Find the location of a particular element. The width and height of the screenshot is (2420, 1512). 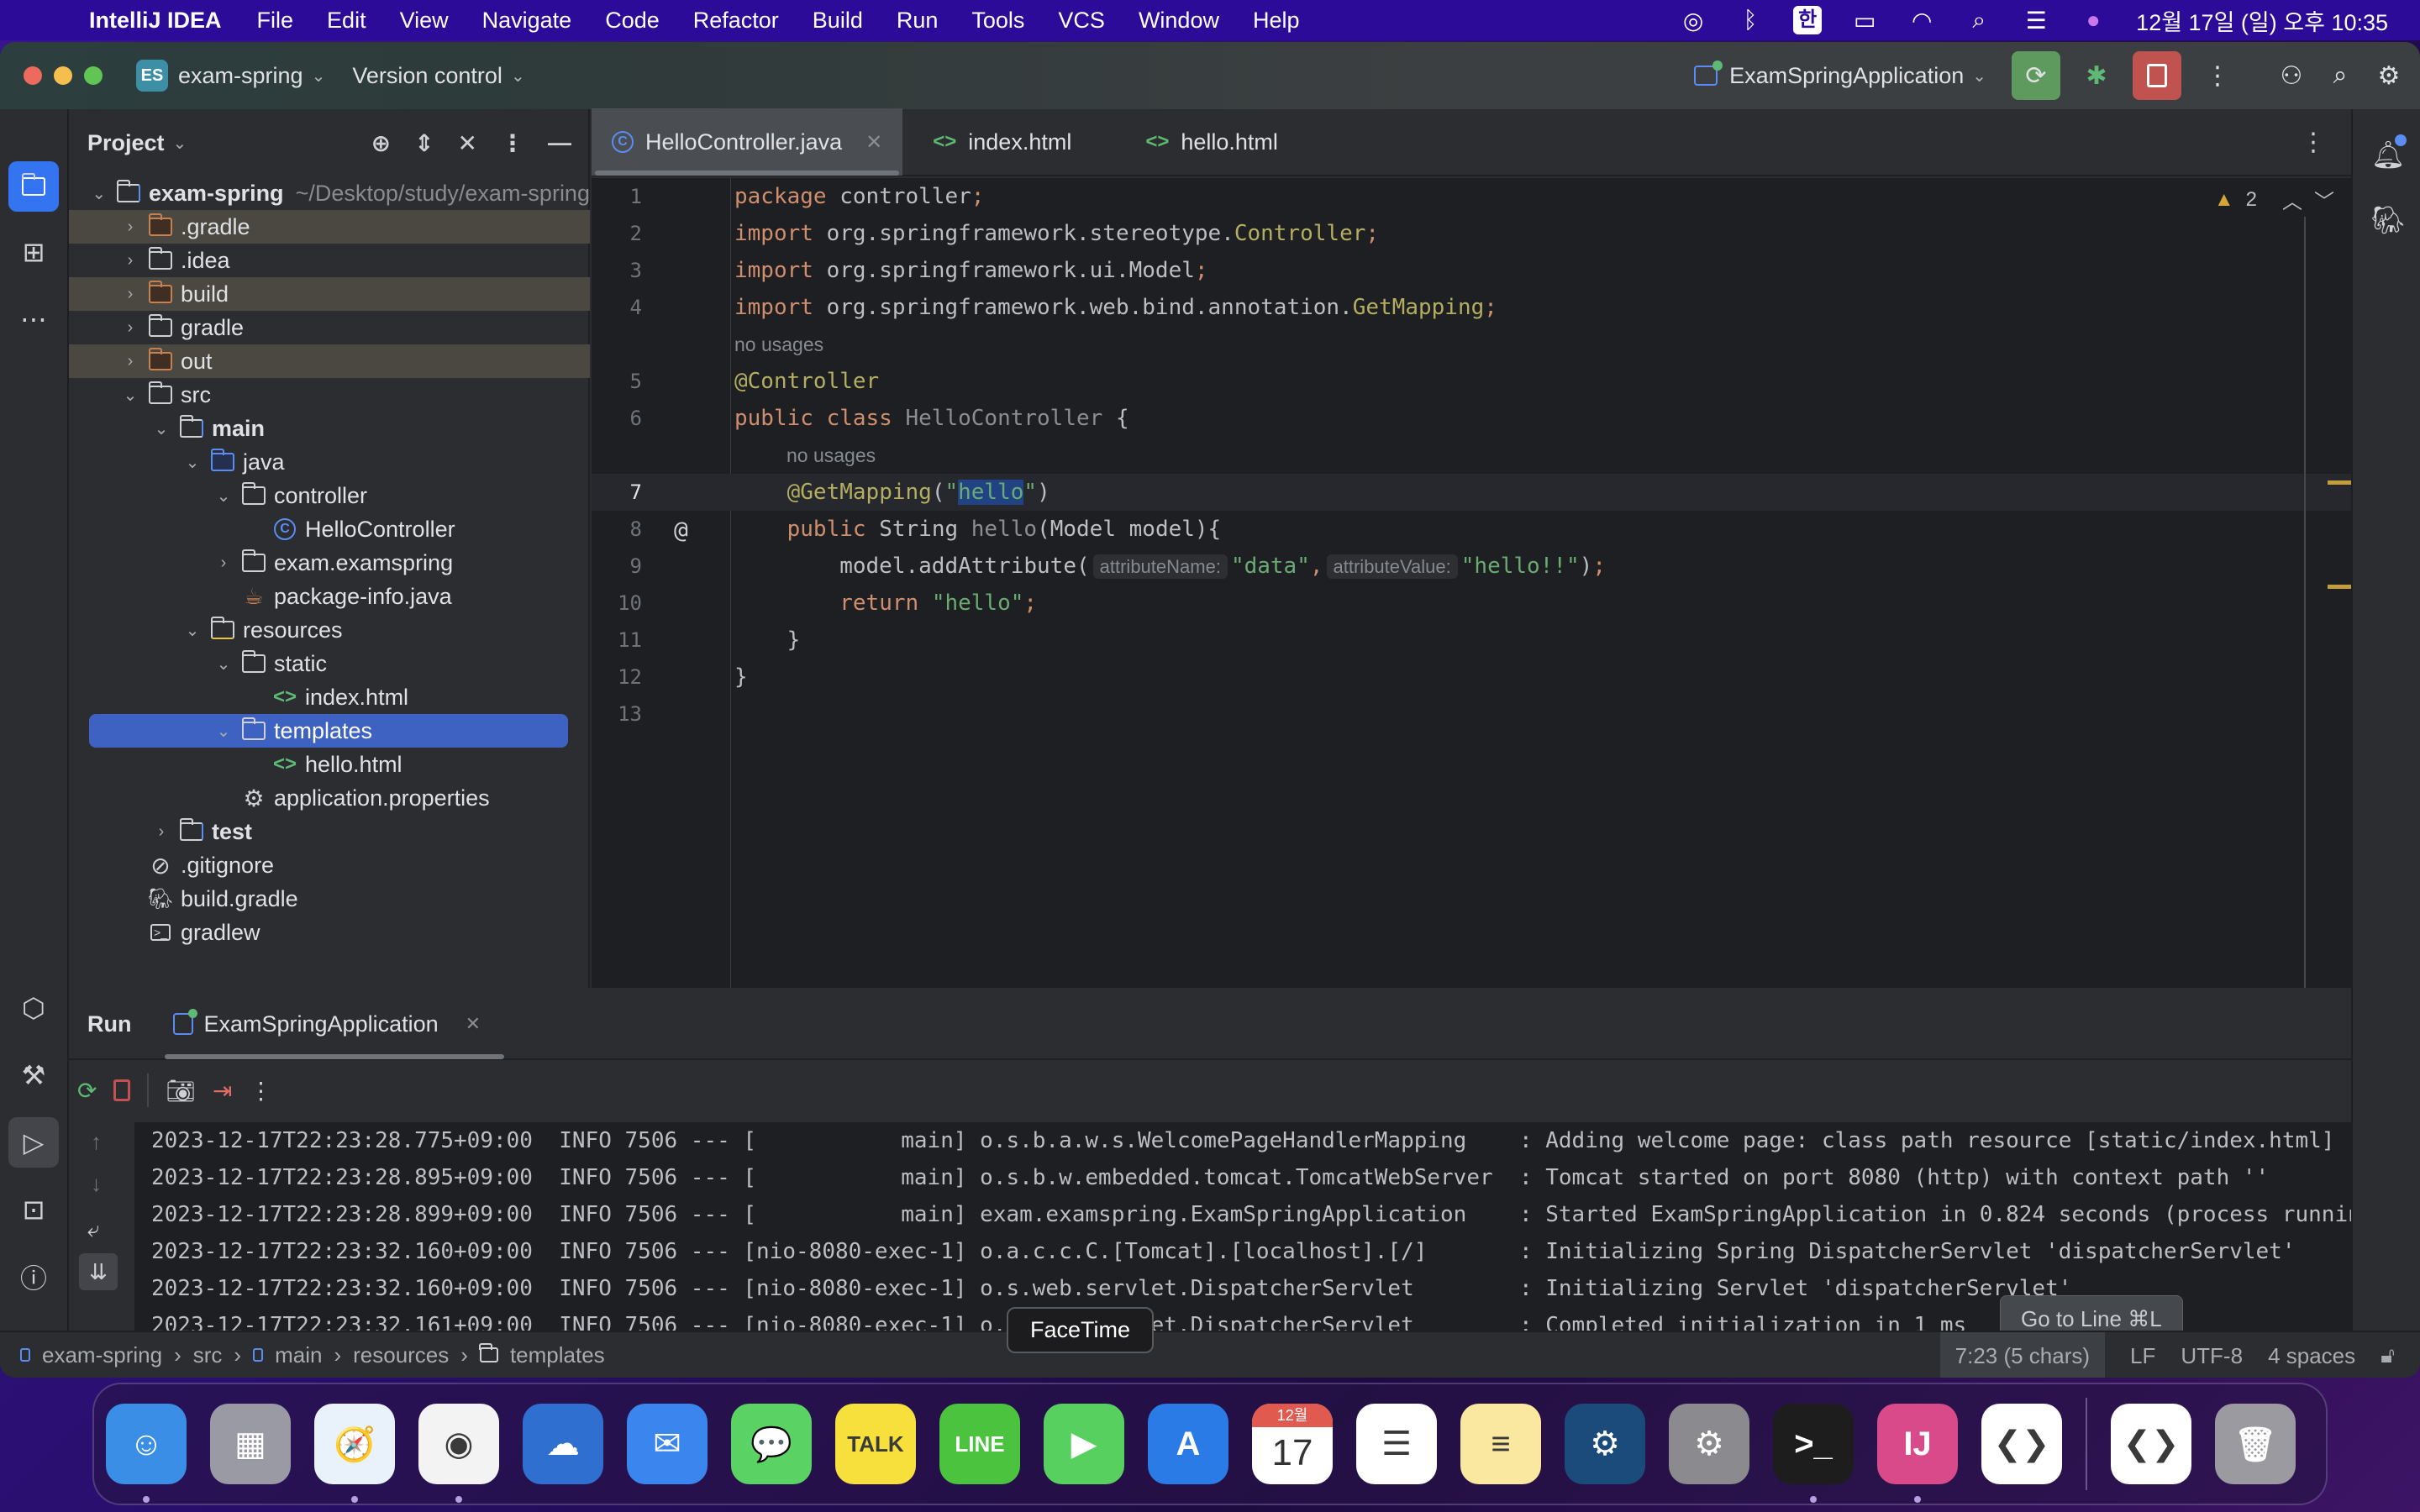

more-tools-icon: ⋯ is located at coordinates (34, 319).